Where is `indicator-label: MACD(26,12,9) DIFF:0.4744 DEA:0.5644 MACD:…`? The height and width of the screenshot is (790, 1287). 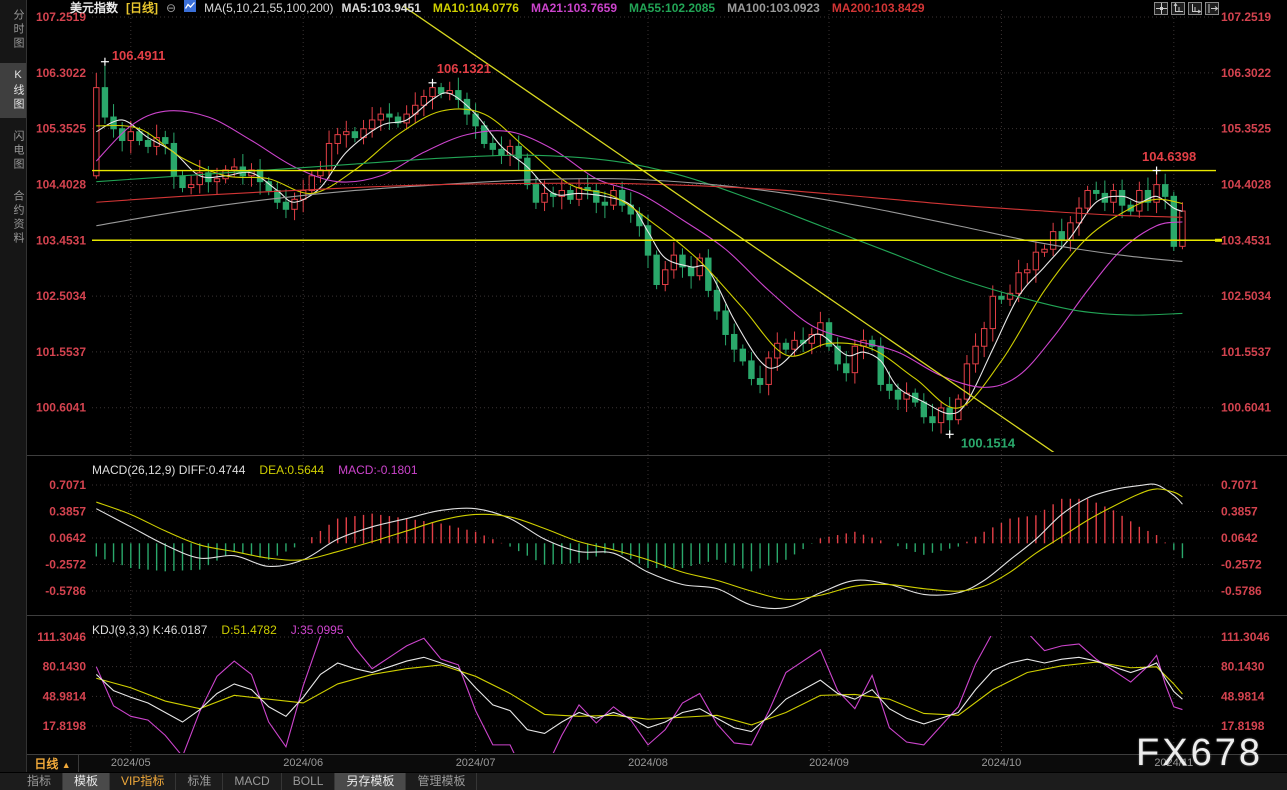 indicator-label: MACD(26,12,9) DIFF:0.4744 DEA:0.5644 MACD:… is located at coordinates (255, 470).